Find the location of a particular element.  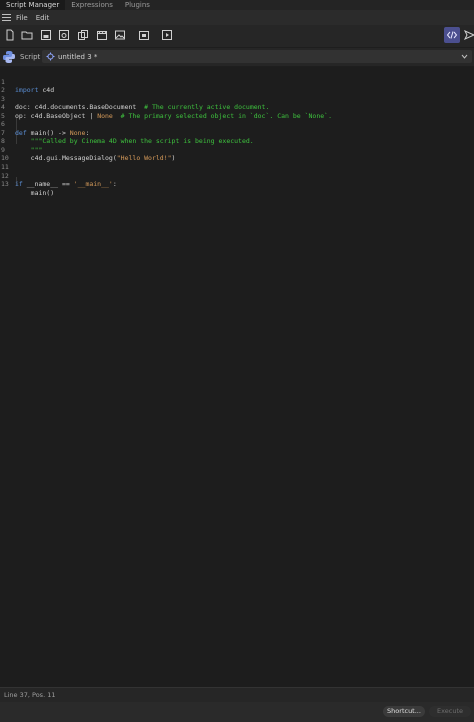

manager-tabs: Script Manager Expressions Plugins is located at coordinates (237, 5).